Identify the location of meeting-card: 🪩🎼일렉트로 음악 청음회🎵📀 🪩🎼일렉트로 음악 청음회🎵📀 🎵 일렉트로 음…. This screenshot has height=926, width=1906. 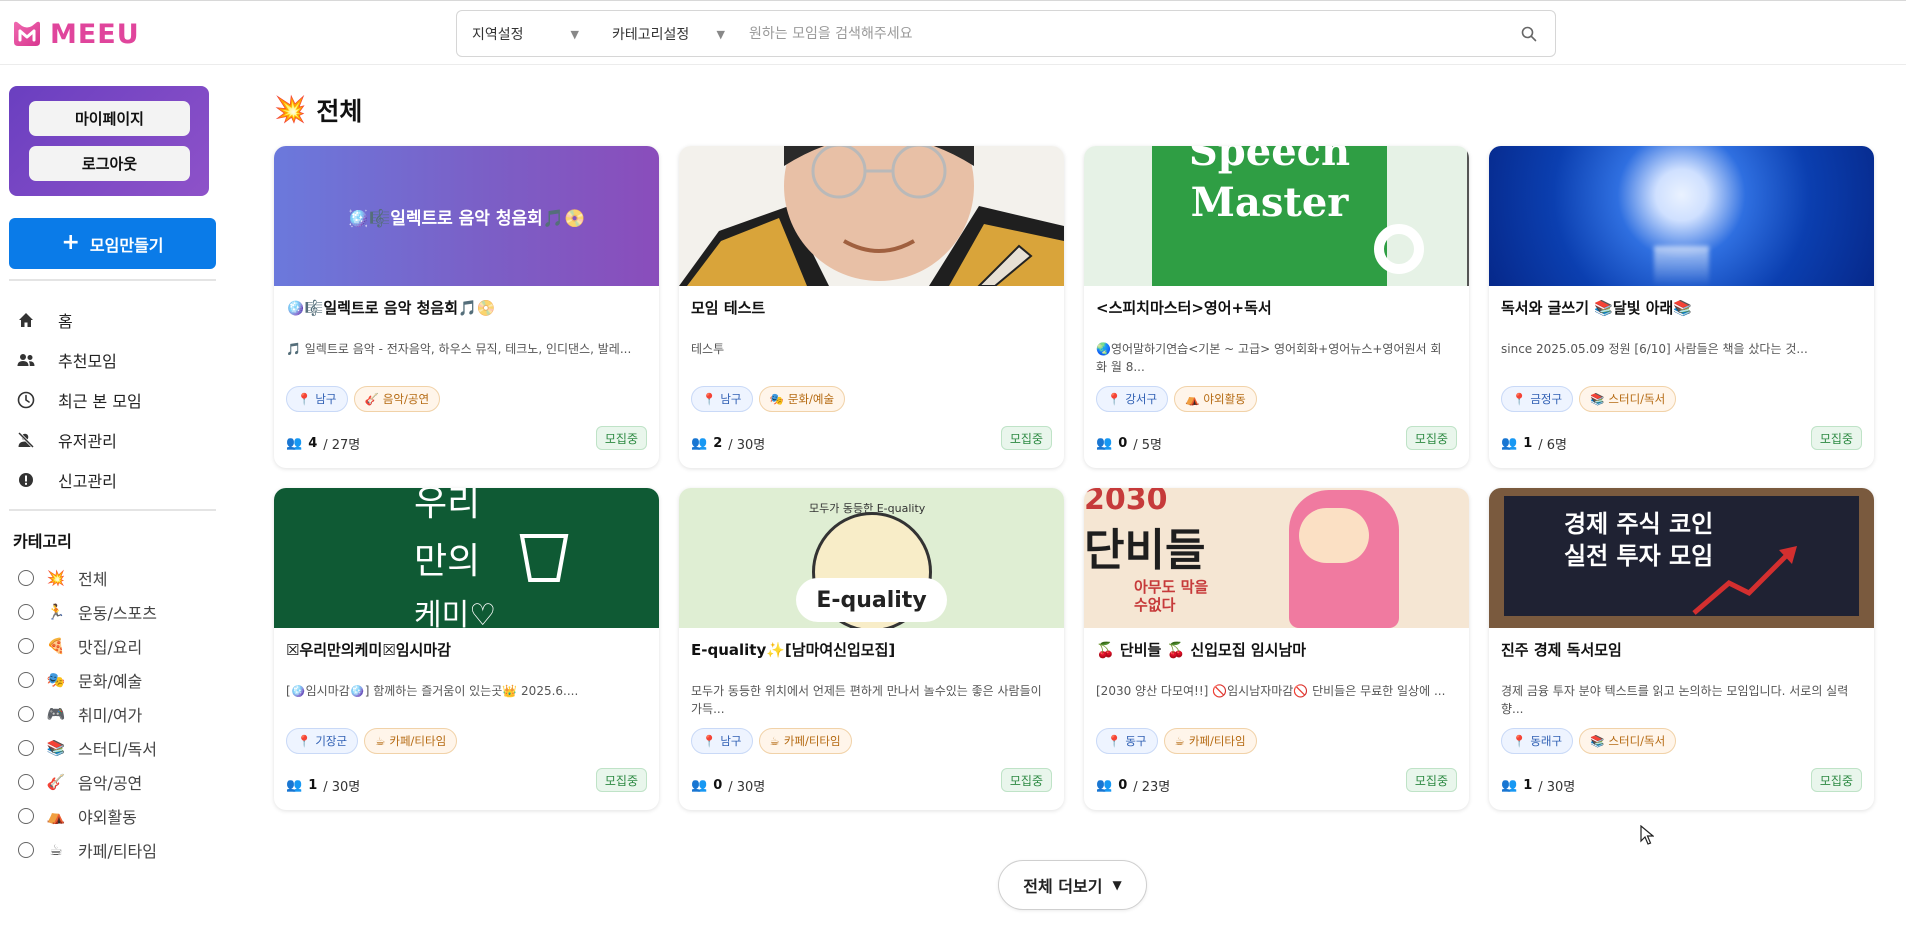
(466, 307).